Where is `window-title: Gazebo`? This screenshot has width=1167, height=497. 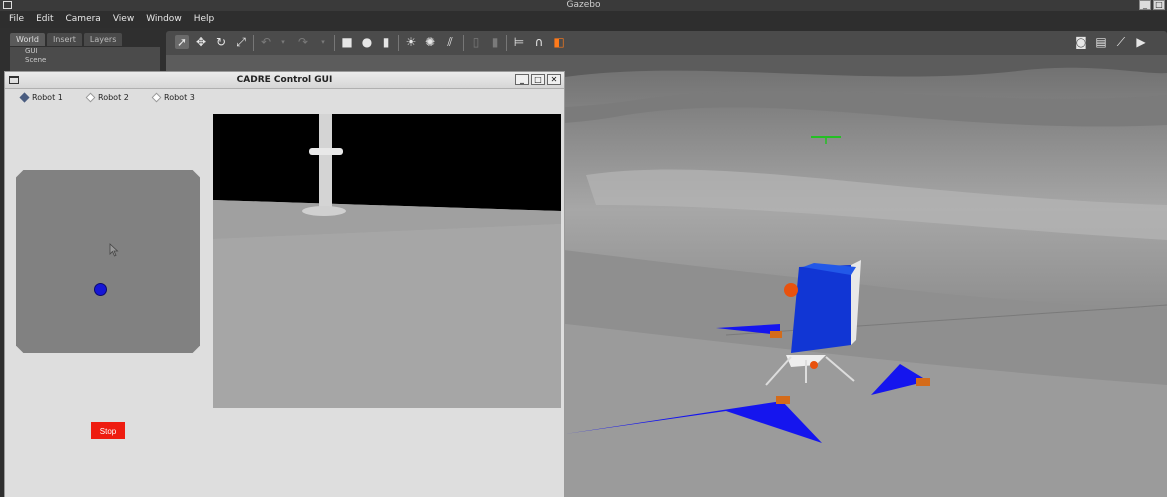
window-title: Gazebo is located at coordinates (583, 5).